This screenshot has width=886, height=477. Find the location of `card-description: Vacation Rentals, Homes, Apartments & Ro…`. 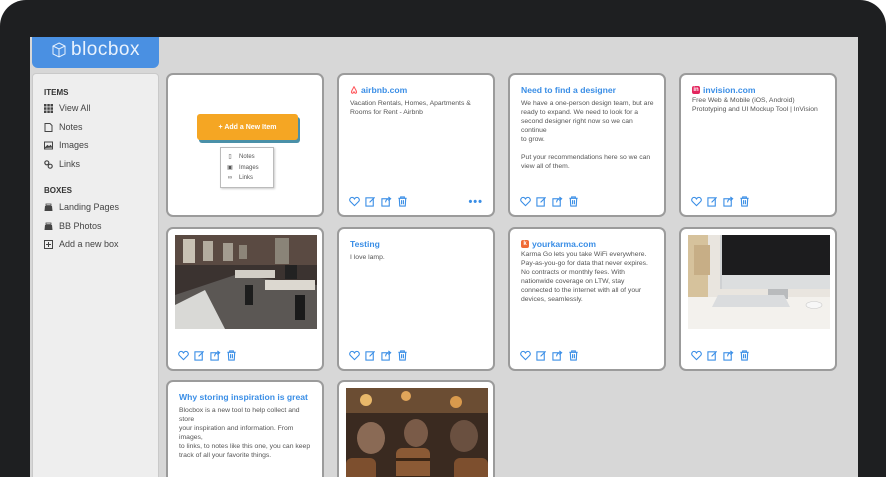

card-description: Vacation Rentals, Homes, Apartments & Ro… is located at coordinates (410, 108).